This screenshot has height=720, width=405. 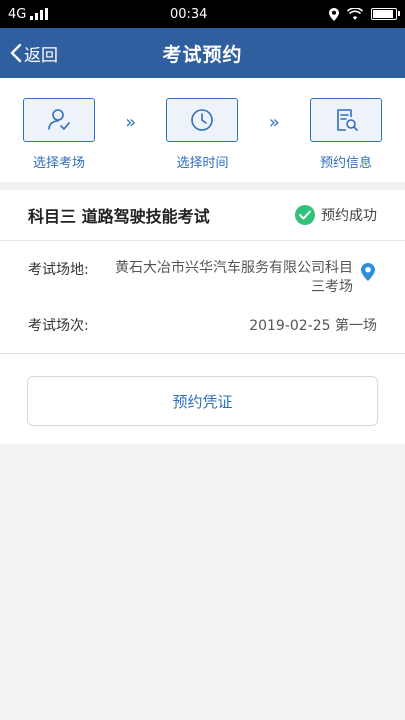 I want to click on back-label: 返回, so click(x=41, y=55).